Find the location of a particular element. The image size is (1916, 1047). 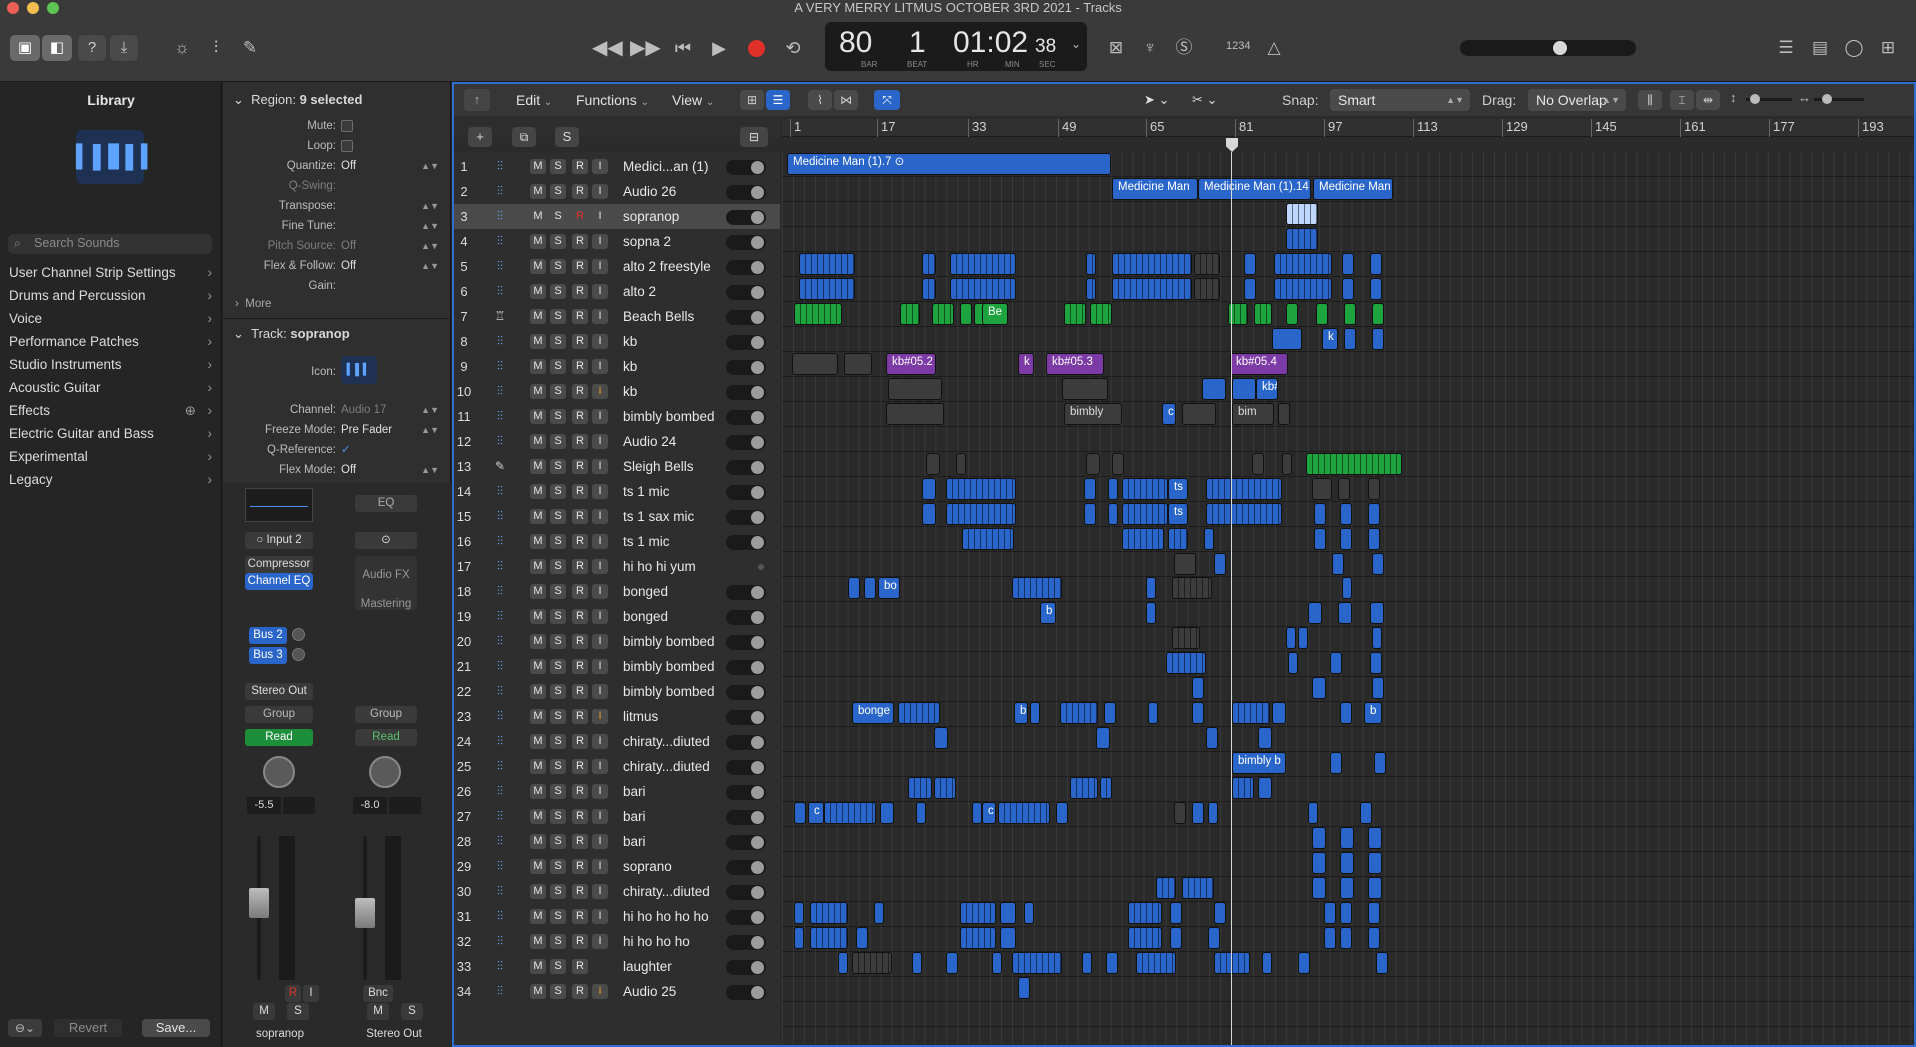

flex-follow-row: Flex & Follow: Off ▲▼ is located at coordinates (337, 266).